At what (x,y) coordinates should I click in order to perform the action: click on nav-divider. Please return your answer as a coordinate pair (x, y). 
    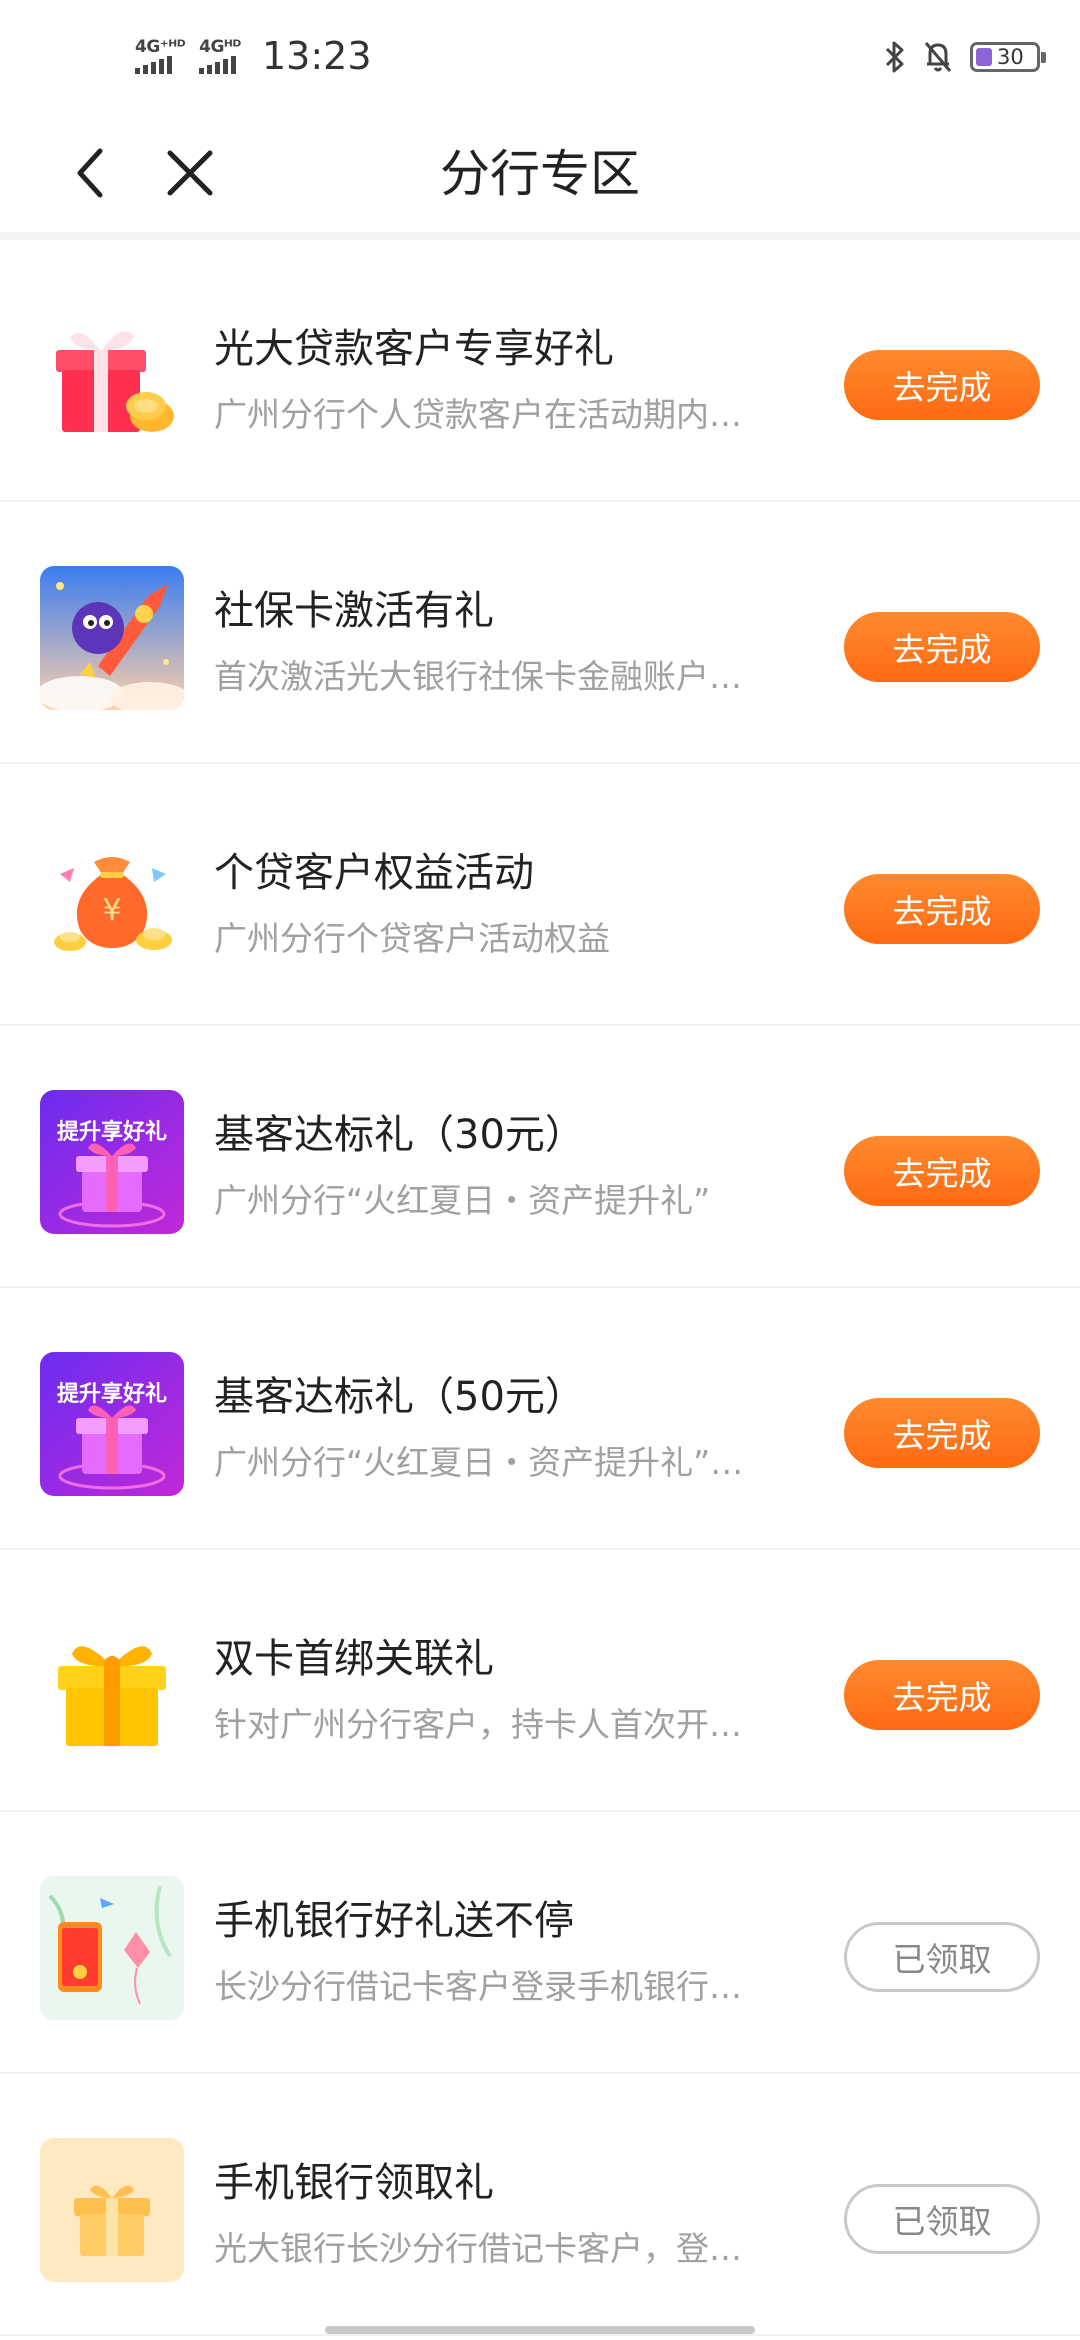
    Looking at the image, I should click on (540, 236).